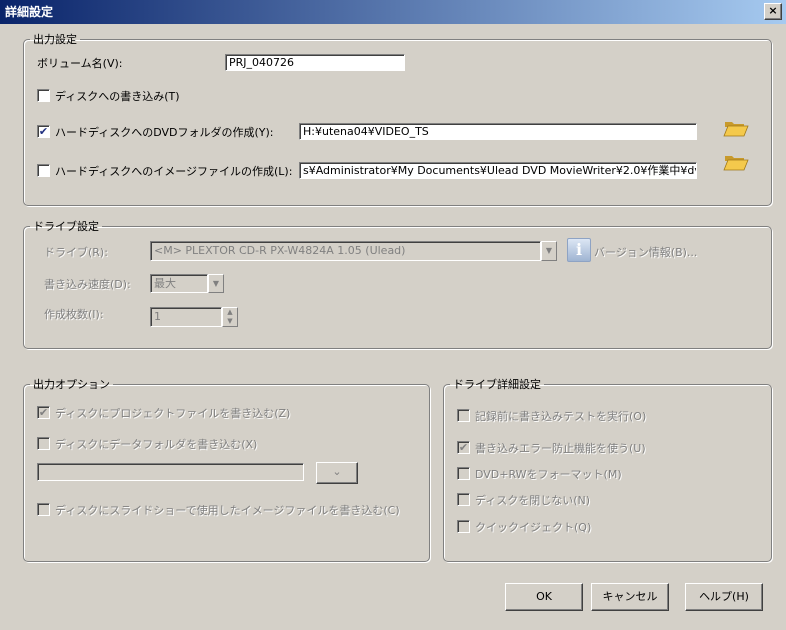 The height and width of the screenshot is (630, 786). I want to click on slideshow-checkbox, so click(43, 509).